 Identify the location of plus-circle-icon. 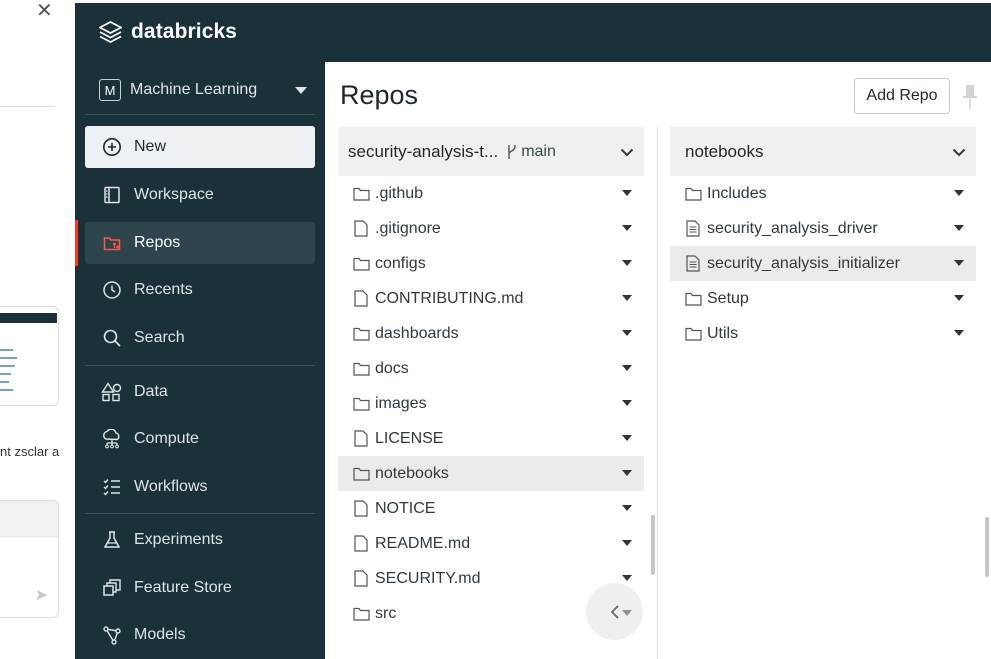
(112, 147).